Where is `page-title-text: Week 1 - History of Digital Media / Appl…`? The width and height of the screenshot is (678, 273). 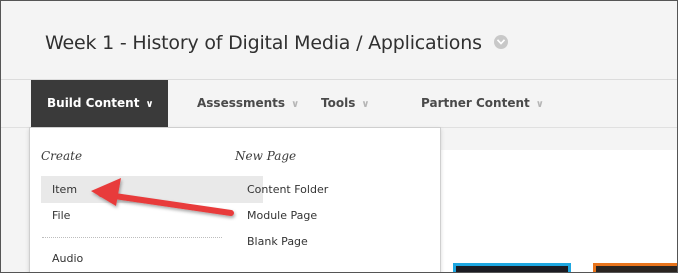 page-title-text: Week 1 - History of Digital Media / Appl… is located at coordinates (263, 43).